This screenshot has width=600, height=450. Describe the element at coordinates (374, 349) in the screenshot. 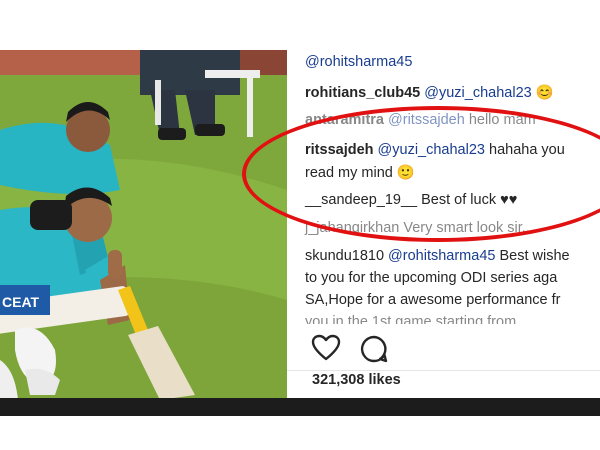

I see `comment-icon` at that location.